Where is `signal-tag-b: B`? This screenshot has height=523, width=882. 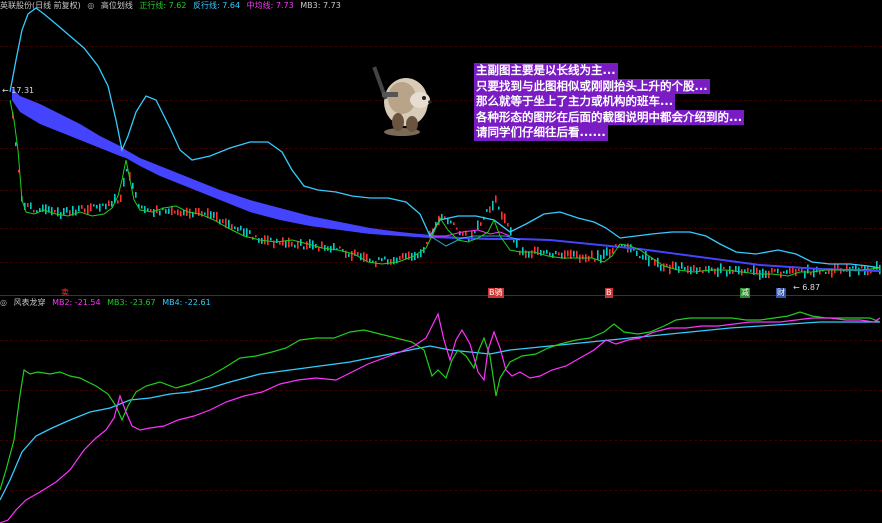 signal-tag-b: B is located at coordinates (609, 293).